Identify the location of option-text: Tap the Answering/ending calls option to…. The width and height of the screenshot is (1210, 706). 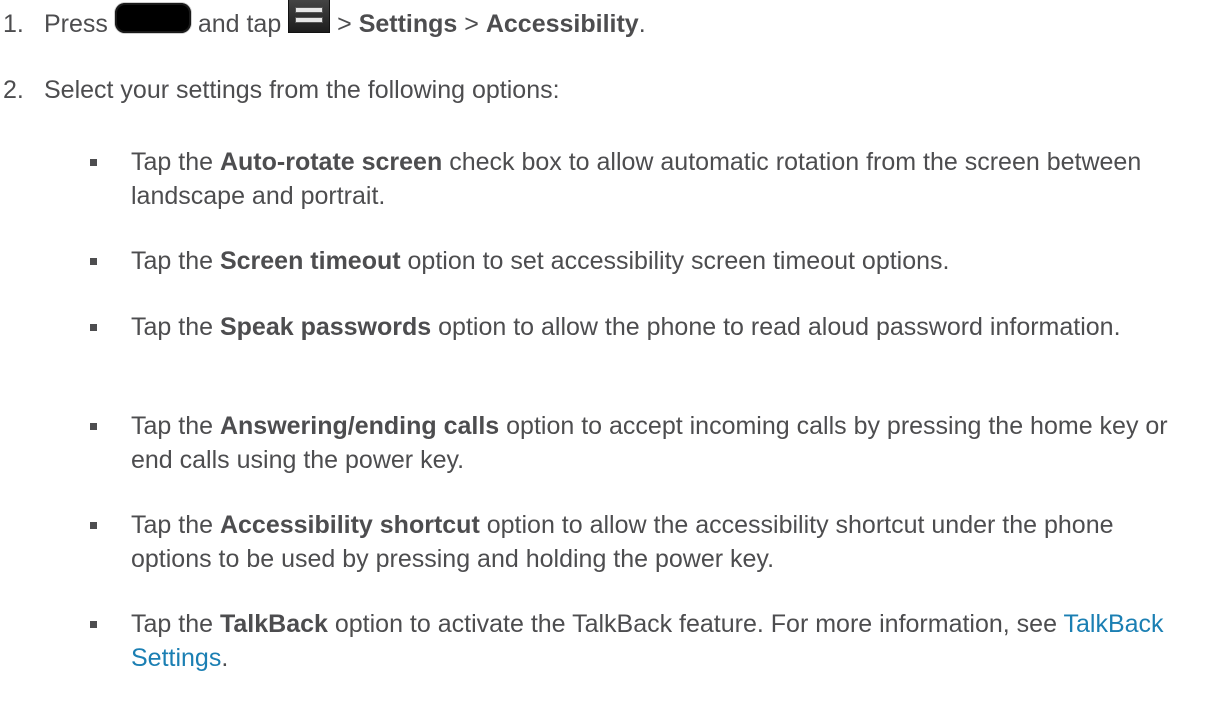
(661, 443).